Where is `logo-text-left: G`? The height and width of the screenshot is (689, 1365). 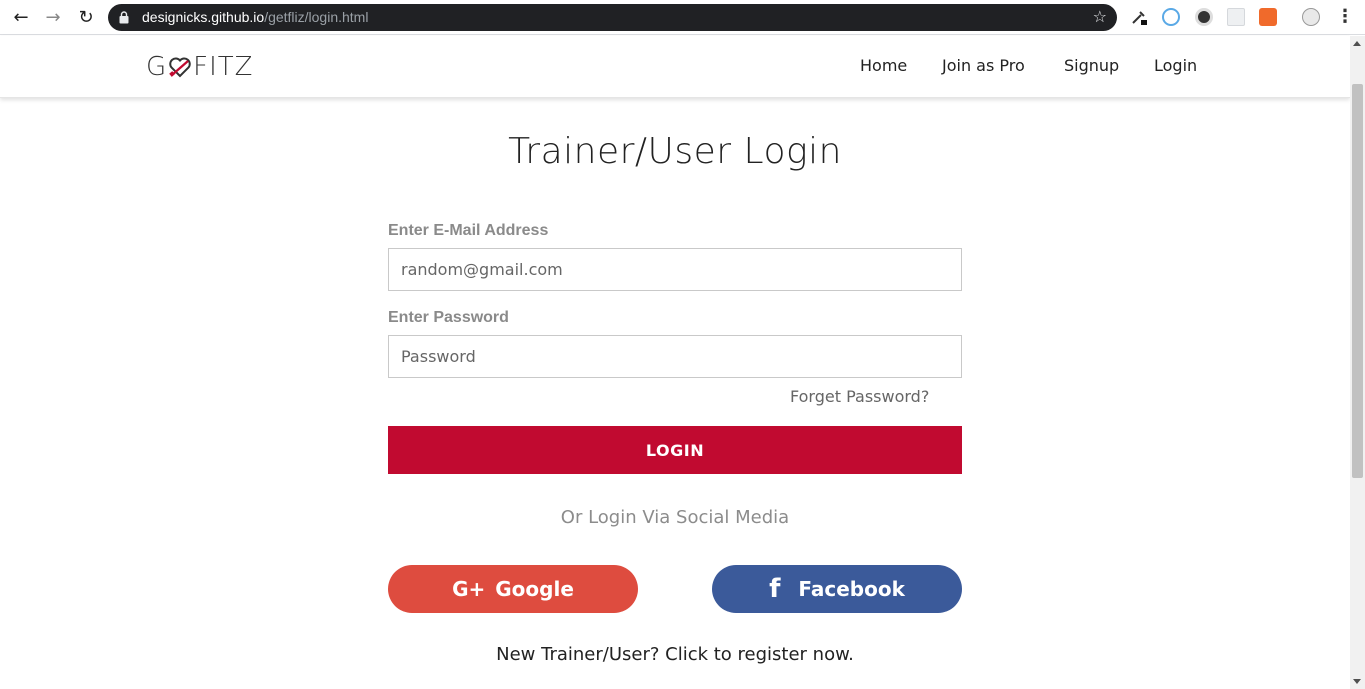 logo-text-left: G is located at coordinates (157, 67).